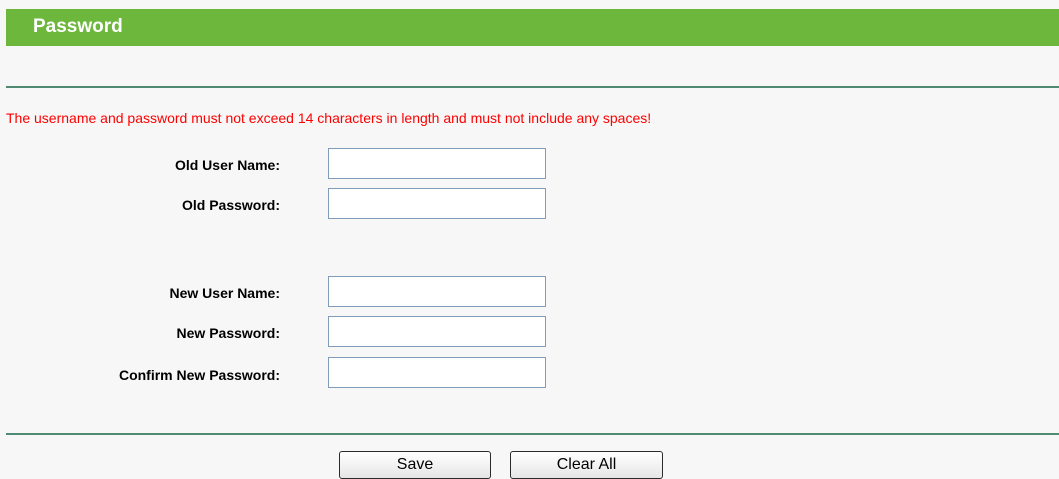 This screenshot has height=479, width=1059. I want to click on old-password-input, so click(437, 203).